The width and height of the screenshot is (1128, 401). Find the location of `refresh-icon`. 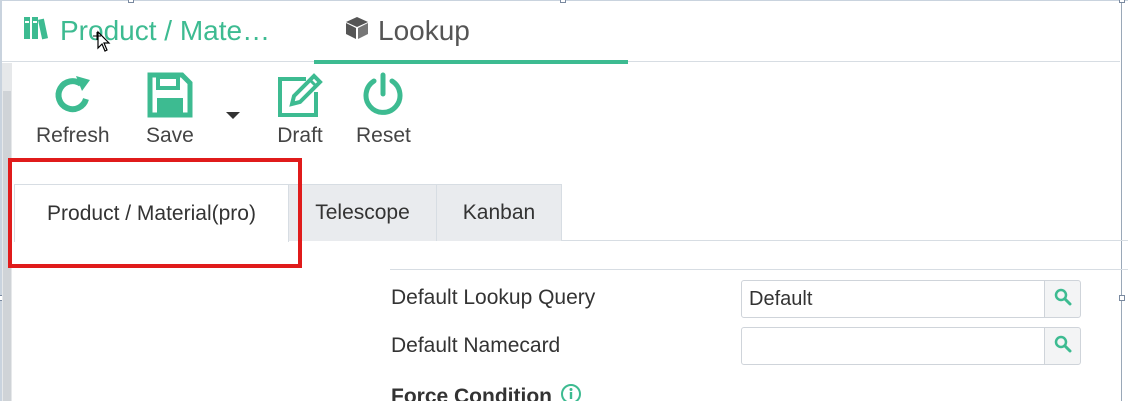

refresh-icon is located at coordinates (73, 95).